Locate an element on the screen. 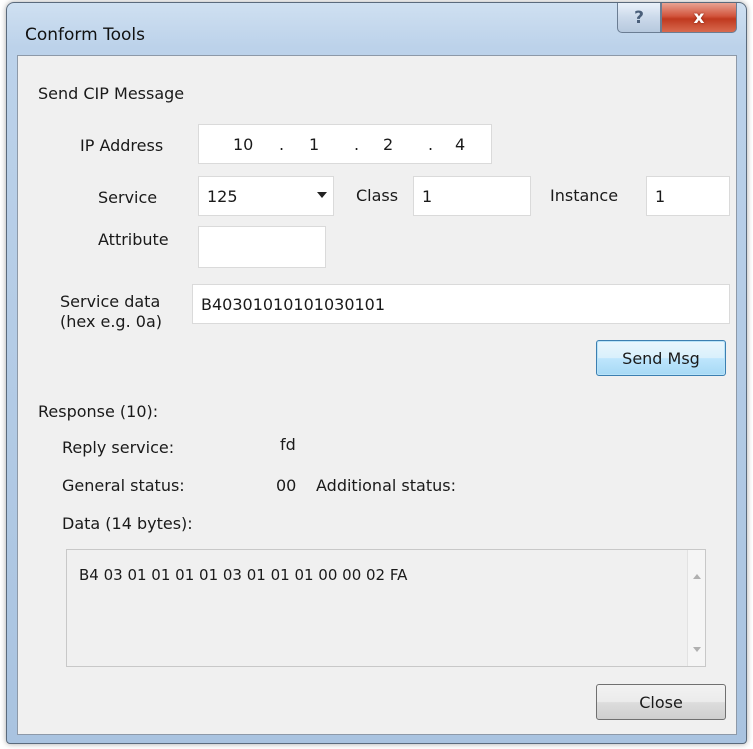  attribute-field is located at coordinates (262, 247).